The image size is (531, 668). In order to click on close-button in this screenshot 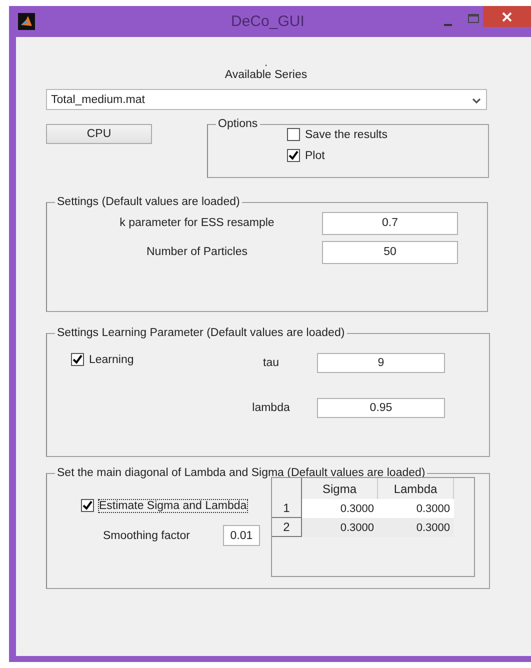, I will do `click(507, 16)`.